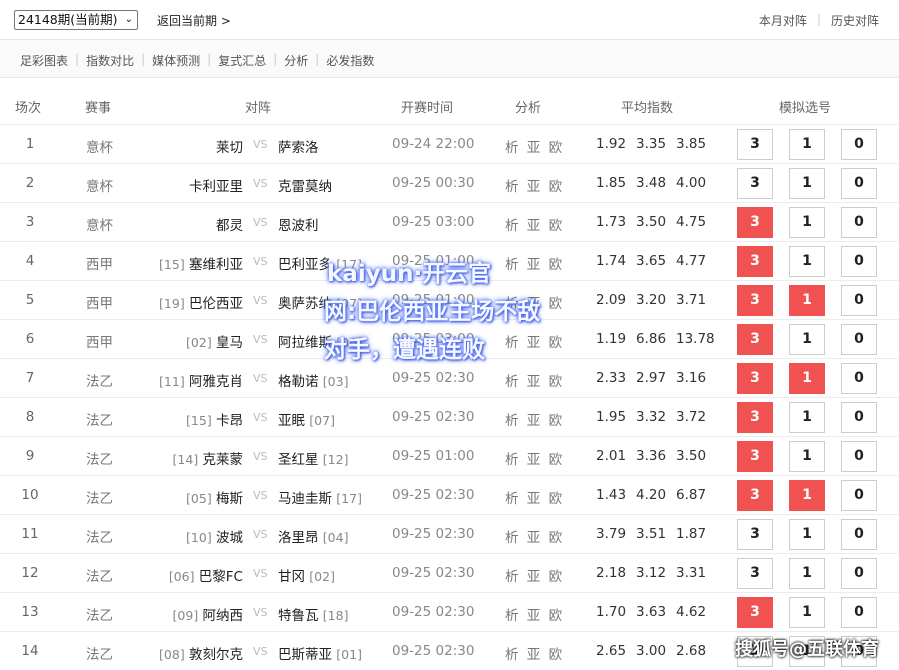 This screenshot has width=899, height=670. Describe the element at coordinates (201, 653) in the screenshot. I see `home-team: [08] 敦刻尔克` at that location.